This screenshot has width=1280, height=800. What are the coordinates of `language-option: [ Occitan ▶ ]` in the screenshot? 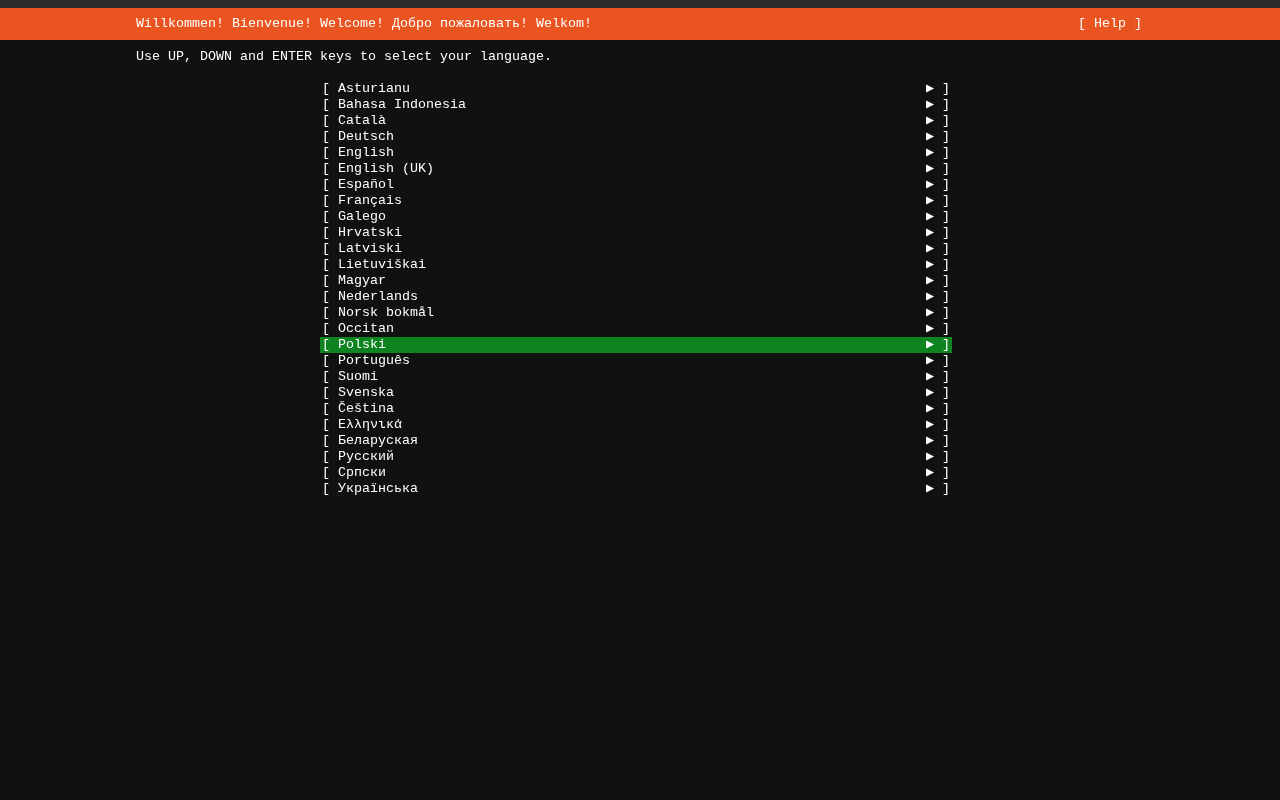 It's located at (636, 329).